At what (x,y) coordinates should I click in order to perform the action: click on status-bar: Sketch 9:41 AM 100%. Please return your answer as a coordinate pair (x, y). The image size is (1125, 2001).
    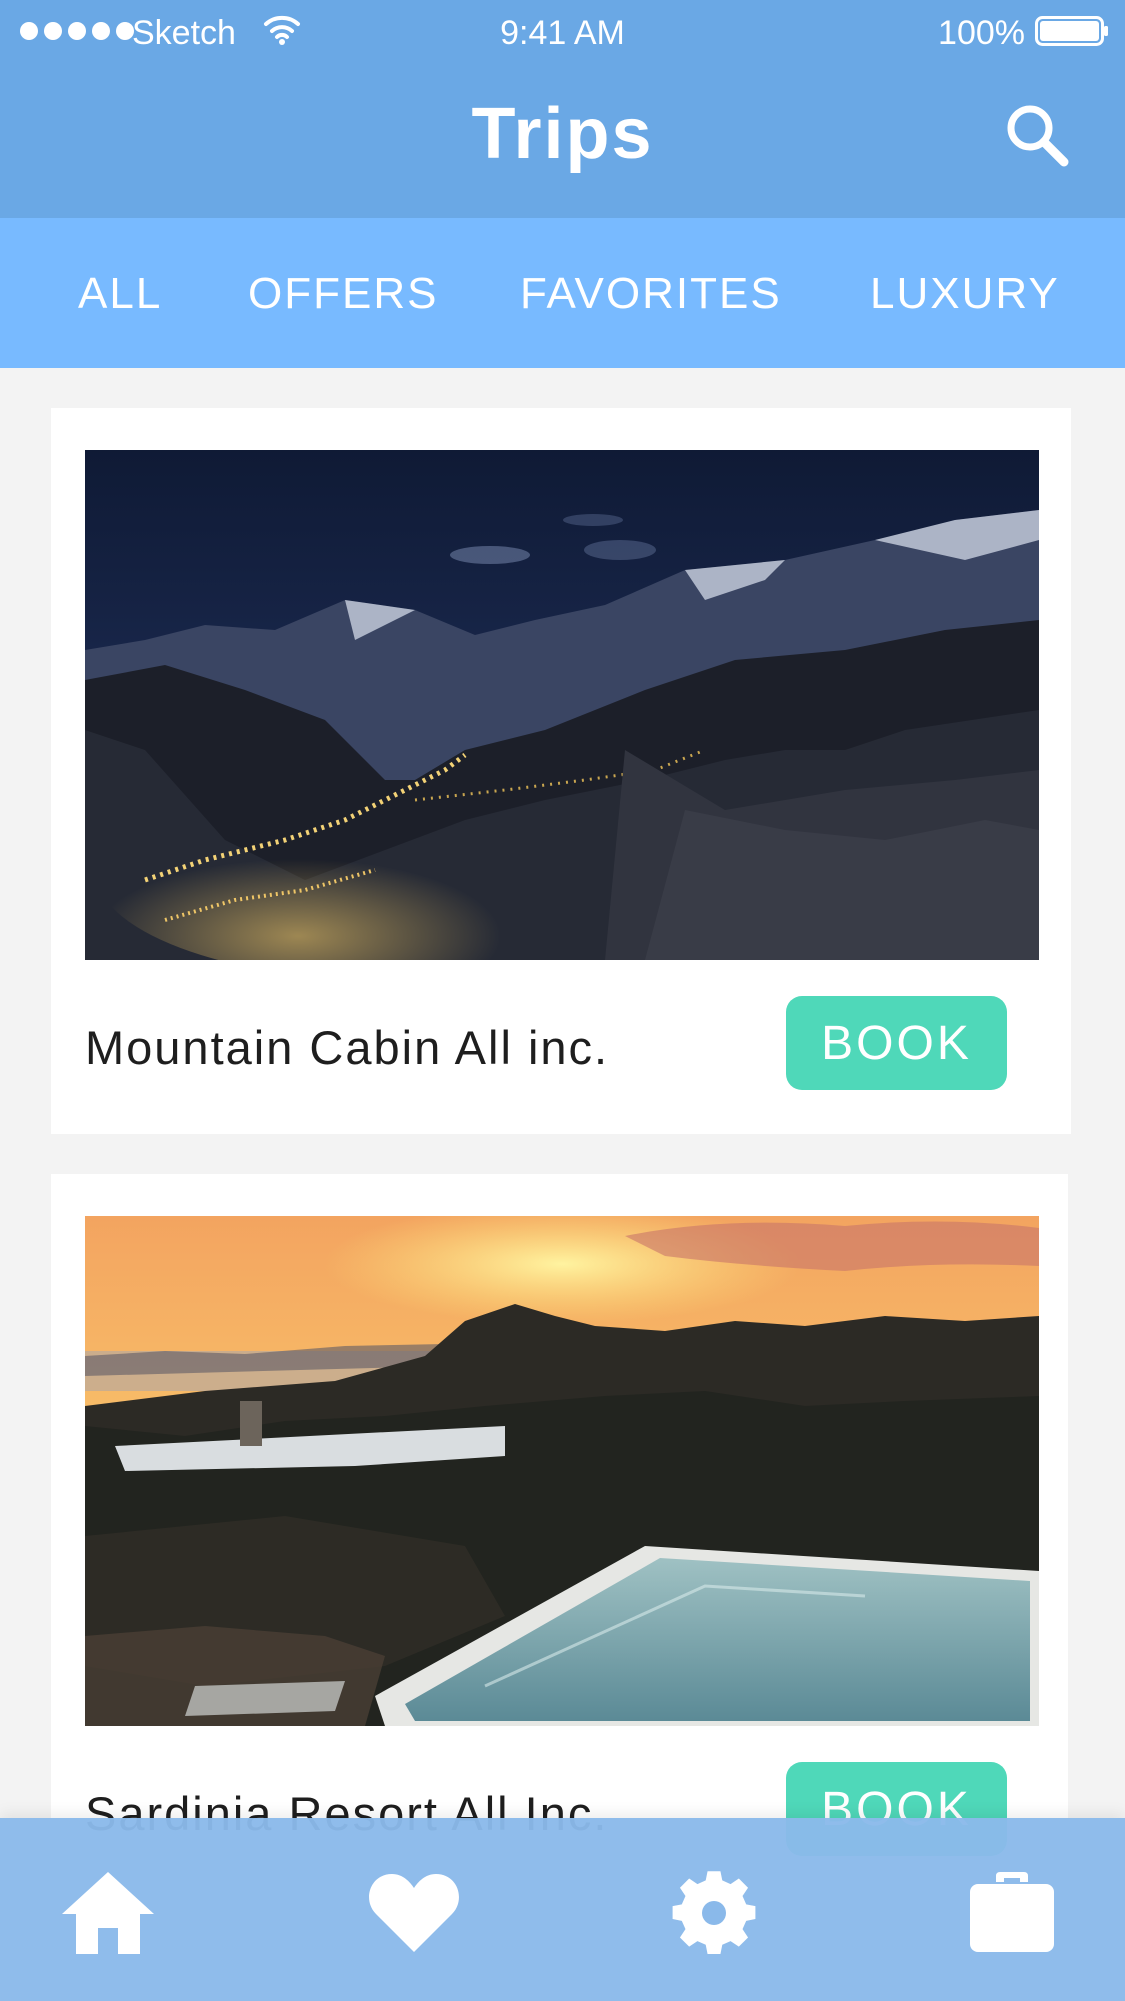
    Looking at the image, I should click on (562, 33).